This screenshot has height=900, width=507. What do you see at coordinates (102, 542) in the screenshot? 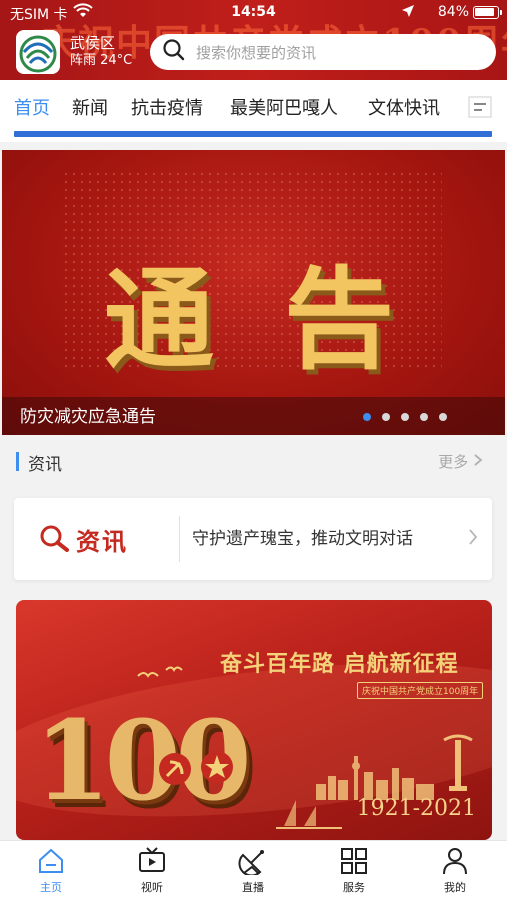
I see `news-logo-text: 资讯` at bounding box center [102, 542].